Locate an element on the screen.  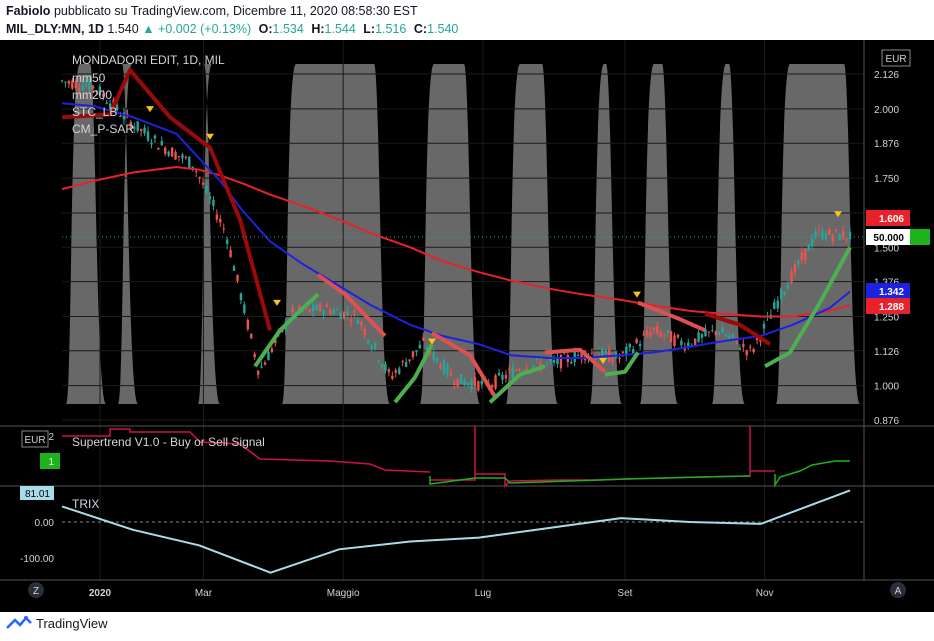
main-pane-title: MONDADORI EDIT, 1D, MIL is located at coordinates (148, 60).